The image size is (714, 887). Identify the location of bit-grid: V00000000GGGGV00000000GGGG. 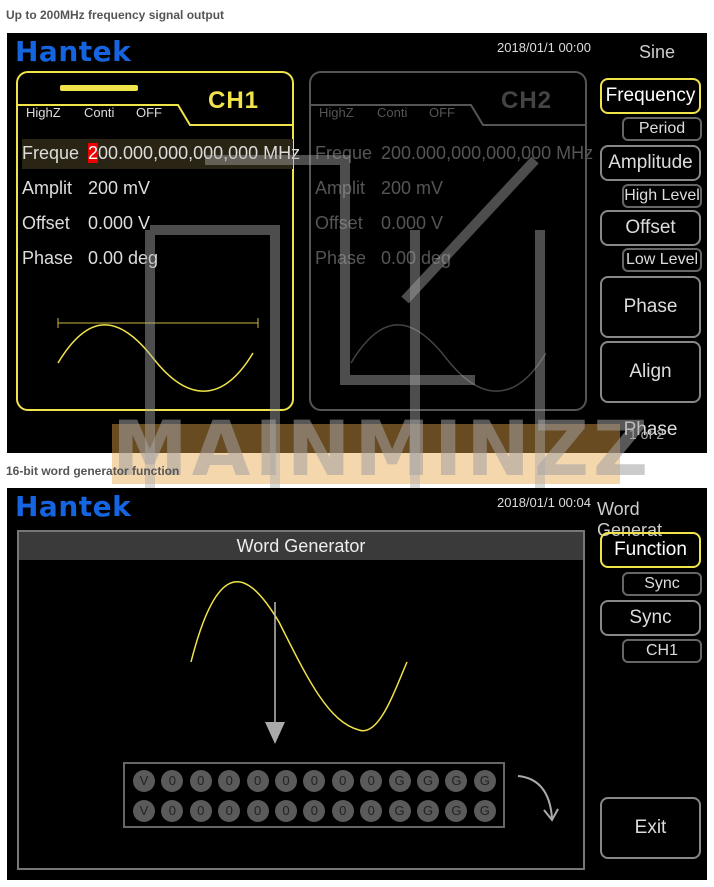
(314, 795).